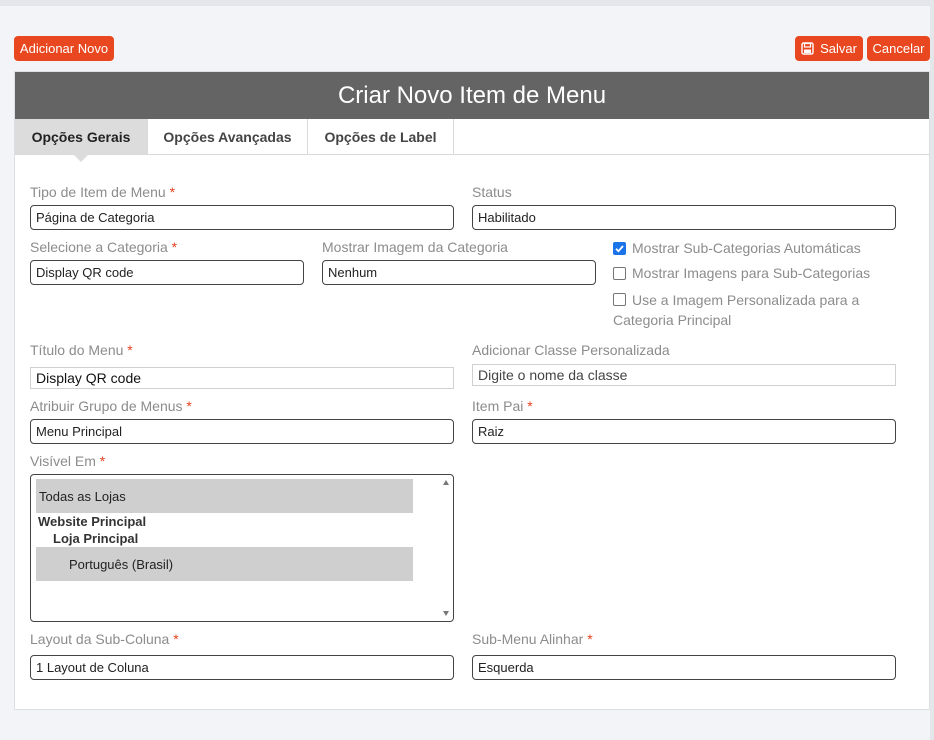 Image resolution: width=934 pixels, height=740 pixels. I want to click on parent-item-select: Raiz, so click(684, 431).